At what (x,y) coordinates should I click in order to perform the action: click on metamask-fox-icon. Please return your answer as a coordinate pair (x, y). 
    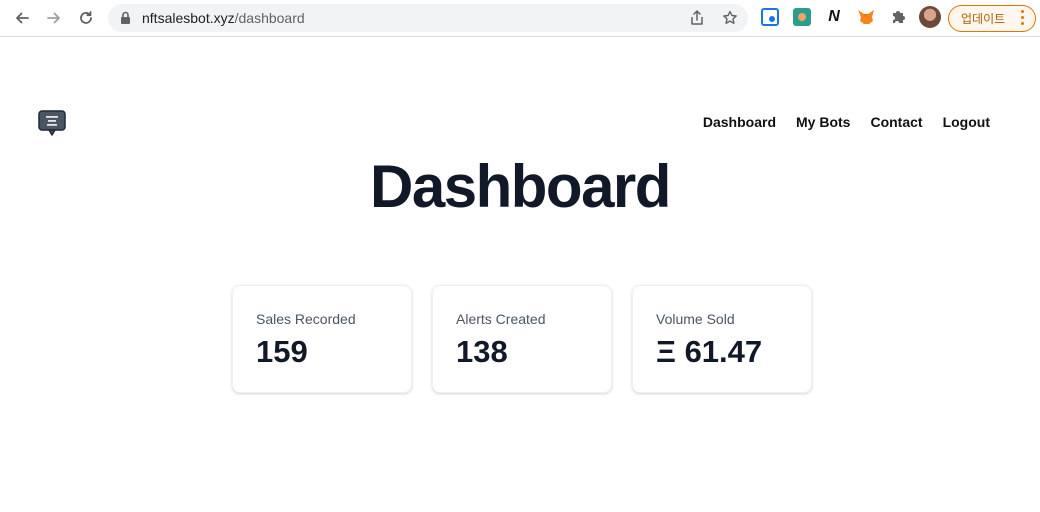
    Looking at the image, I should click on (866, 17).